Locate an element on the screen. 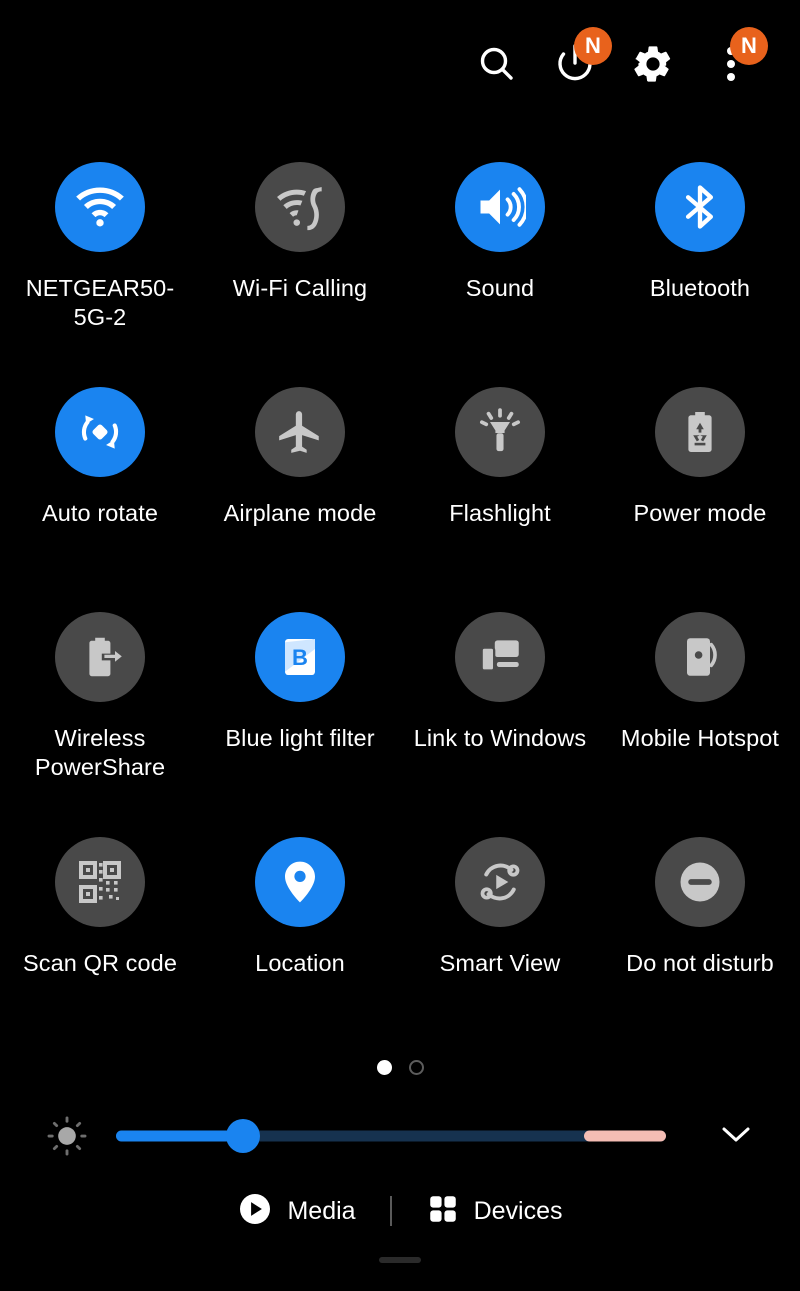 The width and height of the screenshot is (800, 1291). tile-smart-view: Smart View is located at coordinates (500, 937).